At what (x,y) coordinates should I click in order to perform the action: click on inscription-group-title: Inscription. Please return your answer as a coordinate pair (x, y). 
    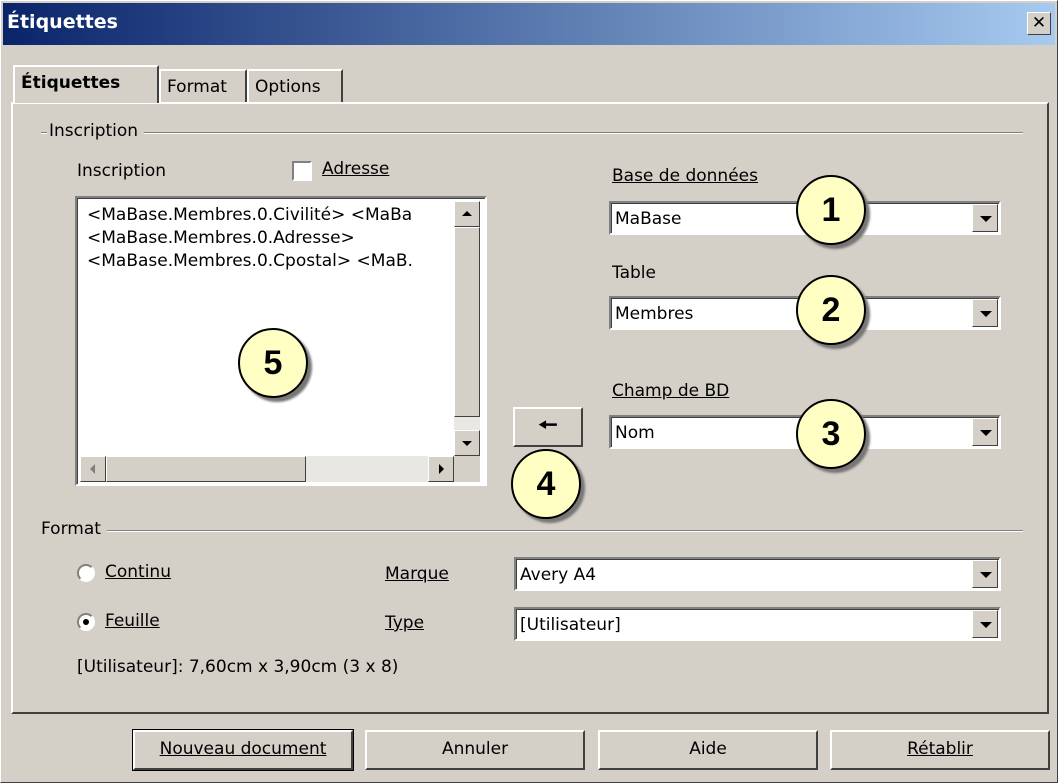
    Looking at the image, I should click on (96, 131).